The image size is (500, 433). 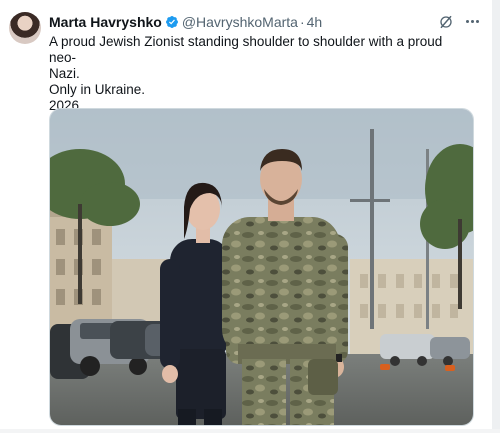 What do you see at coordinates (25, 28) in the screenshot?
I see `avatar` at bounding box center [25, 28].